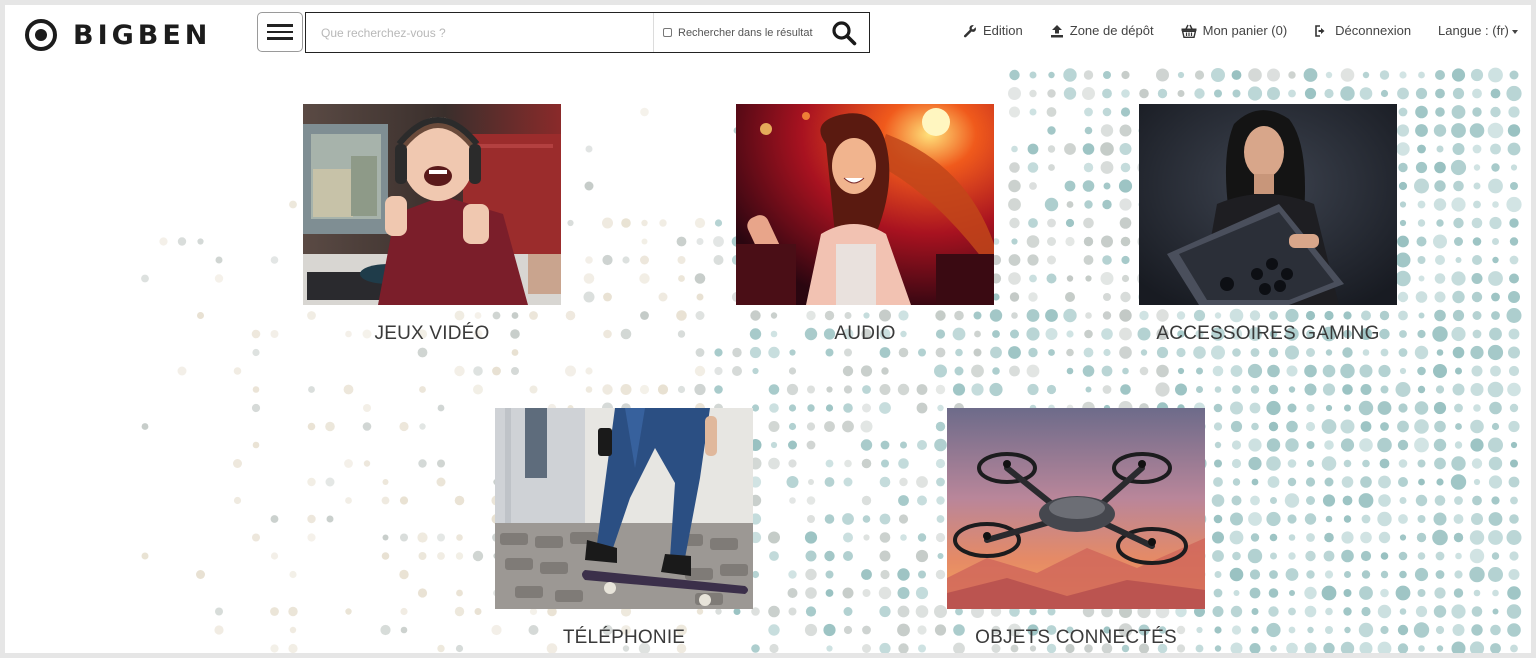 The height and width of the screenshot is (658, 1536). Describe the element at coordinates (1056, 30) in the screenshot. I see `upload-icon` at that location.